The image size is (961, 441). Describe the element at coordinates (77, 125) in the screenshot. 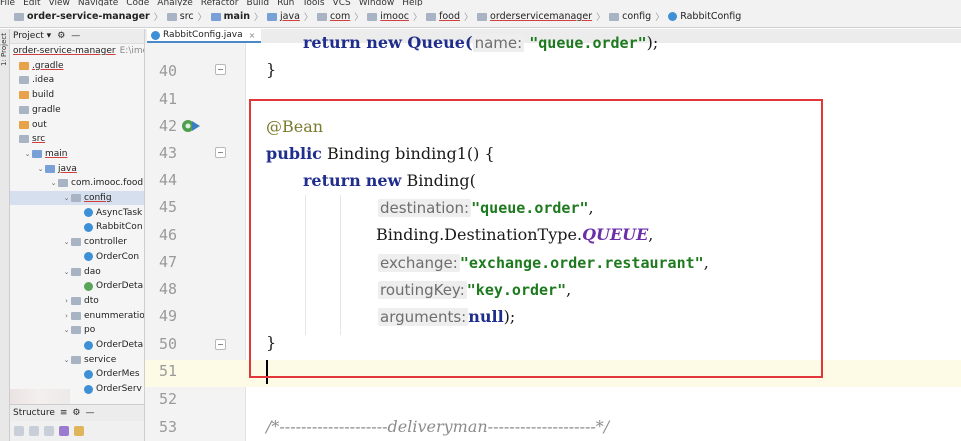

I see `tree-item: out` at that location.